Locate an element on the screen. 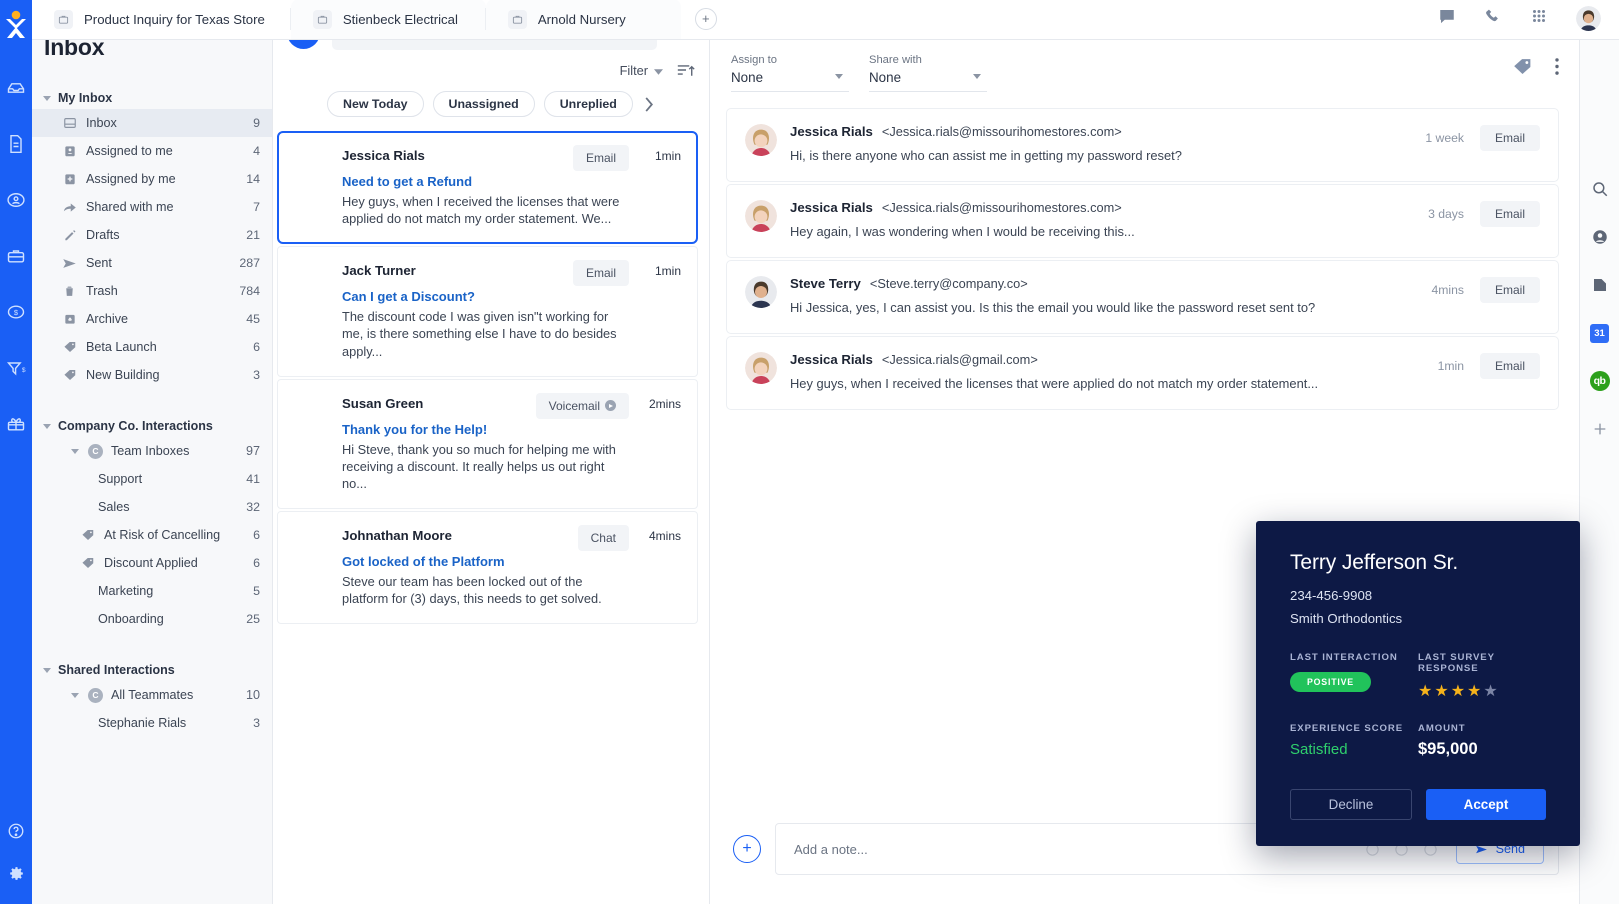  more-options-icon is located at coordinates (1557, 69).